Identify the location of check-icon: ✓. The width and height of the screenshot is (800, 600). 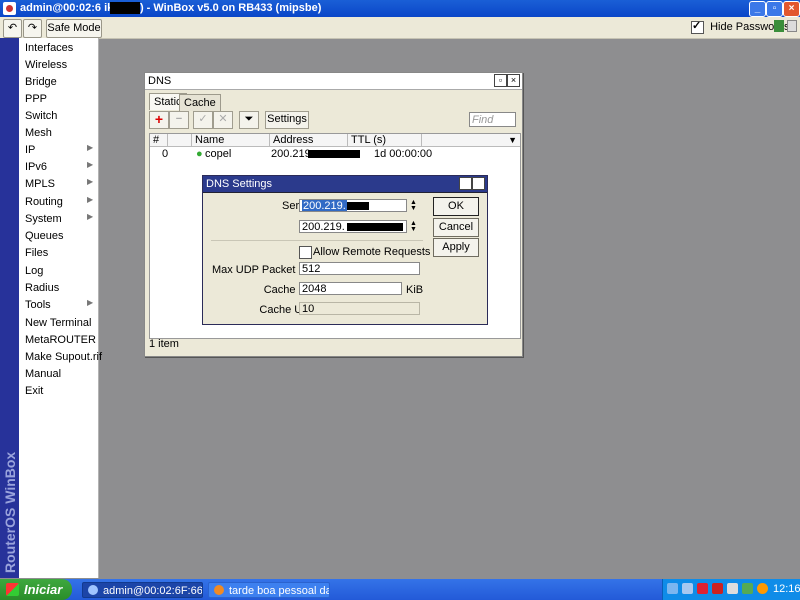
(203, 119).